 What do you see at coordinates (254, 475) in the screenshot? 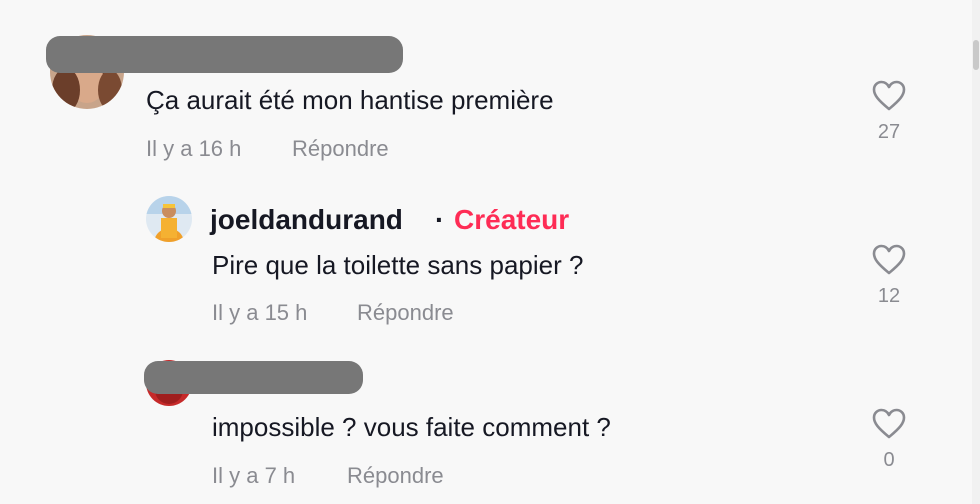
I see `comment-time: Il y a 7 h` at bounding box center [254, 475].